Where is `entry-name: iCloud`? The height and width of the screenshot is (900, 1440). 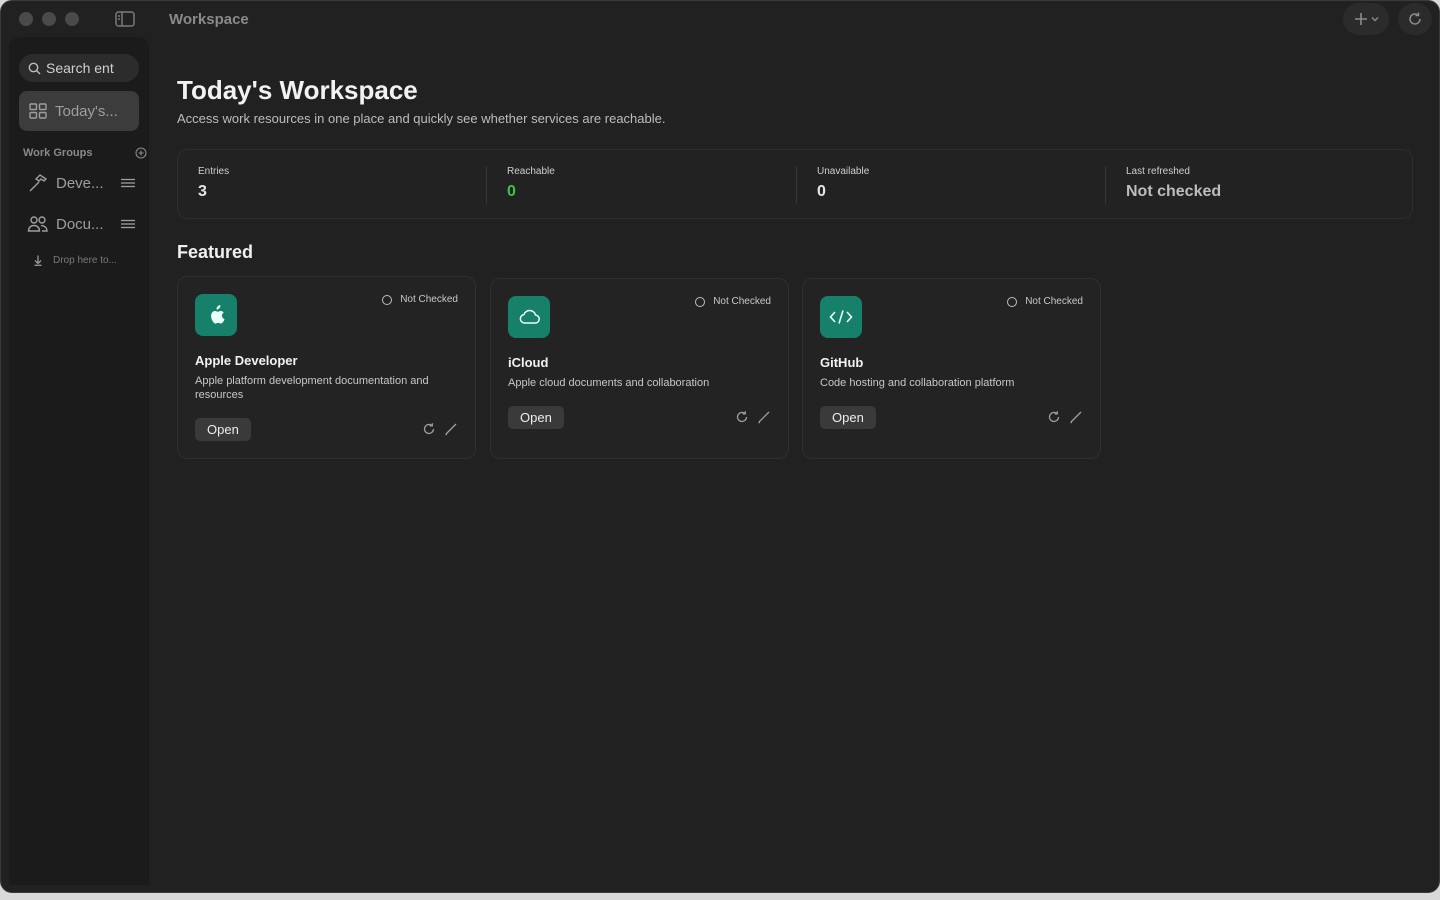
entry-name: iCloud is located at coordinates (528, 362).